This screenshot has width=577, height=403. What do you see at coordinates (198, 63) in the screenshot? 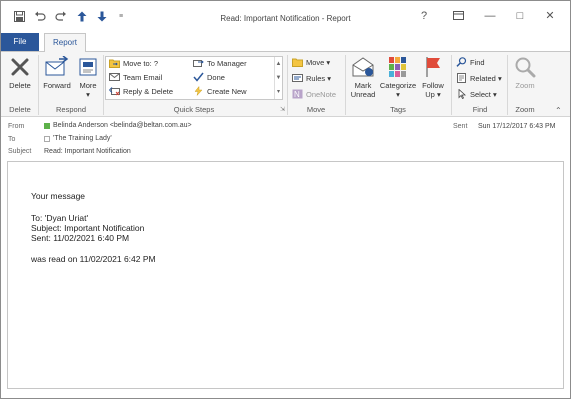
I see `manager-icon` at bounding box center [198, 63].